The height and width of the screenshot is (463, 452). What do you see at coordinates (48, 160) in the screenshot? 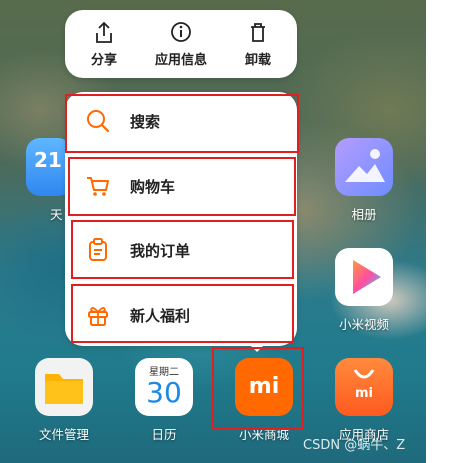
I see `widget-date: 21` at bounding box center [48, 160].